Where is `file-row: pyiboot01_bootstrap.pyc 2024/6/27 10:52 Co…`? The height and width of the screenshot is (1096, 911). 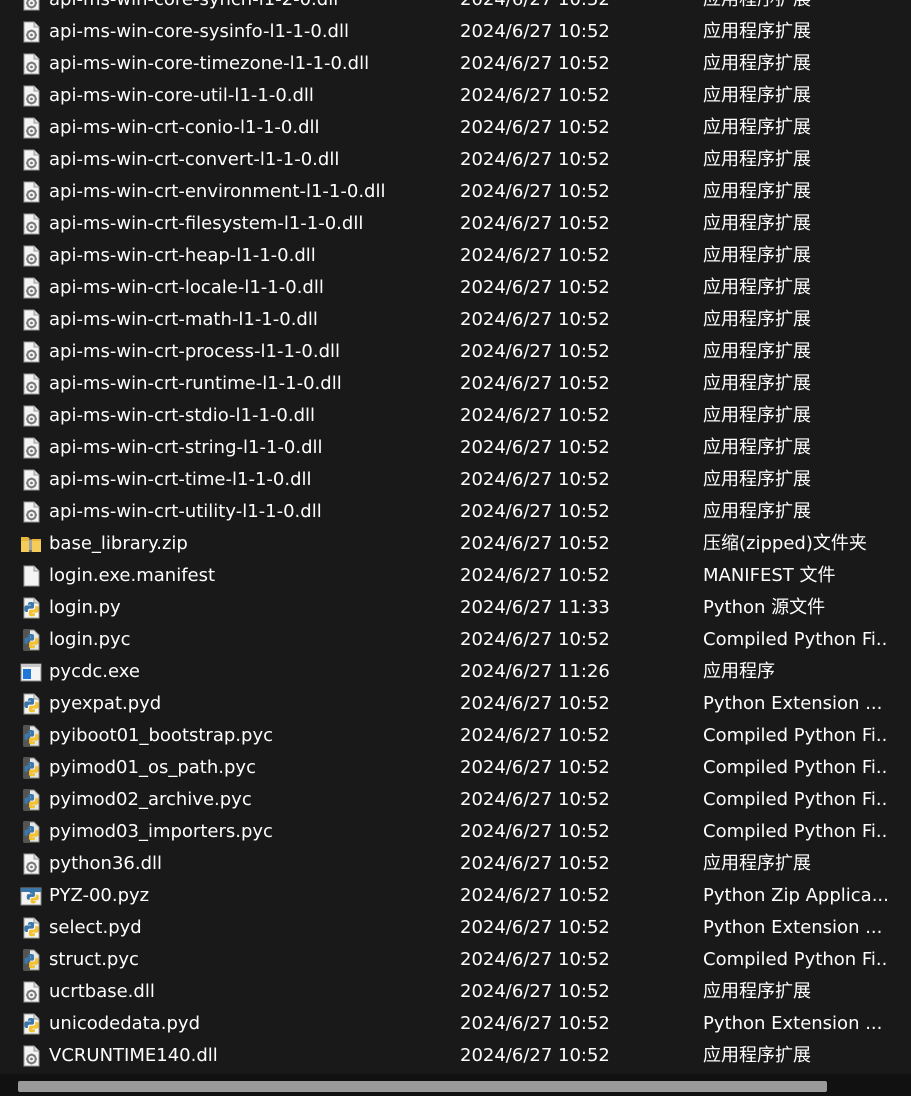
file-row: pyiboot01_bootstrap.pyc 2024/6/27 10:52 Co… is located at coordinates (455, 736).